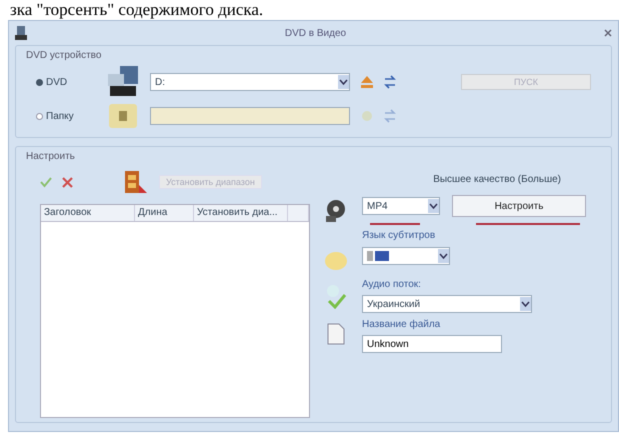  I want to click on flag-icon, so click(378, 256).